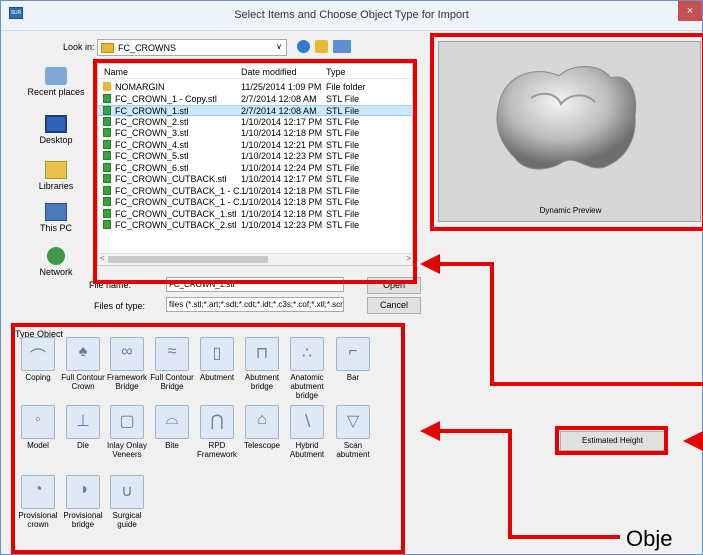 This screenshot has width=703, height=555. What do you see at coordinates (649, 538) in the screenshot?
I see `annotation-caption: Obje` at bounding box center [649, 538].